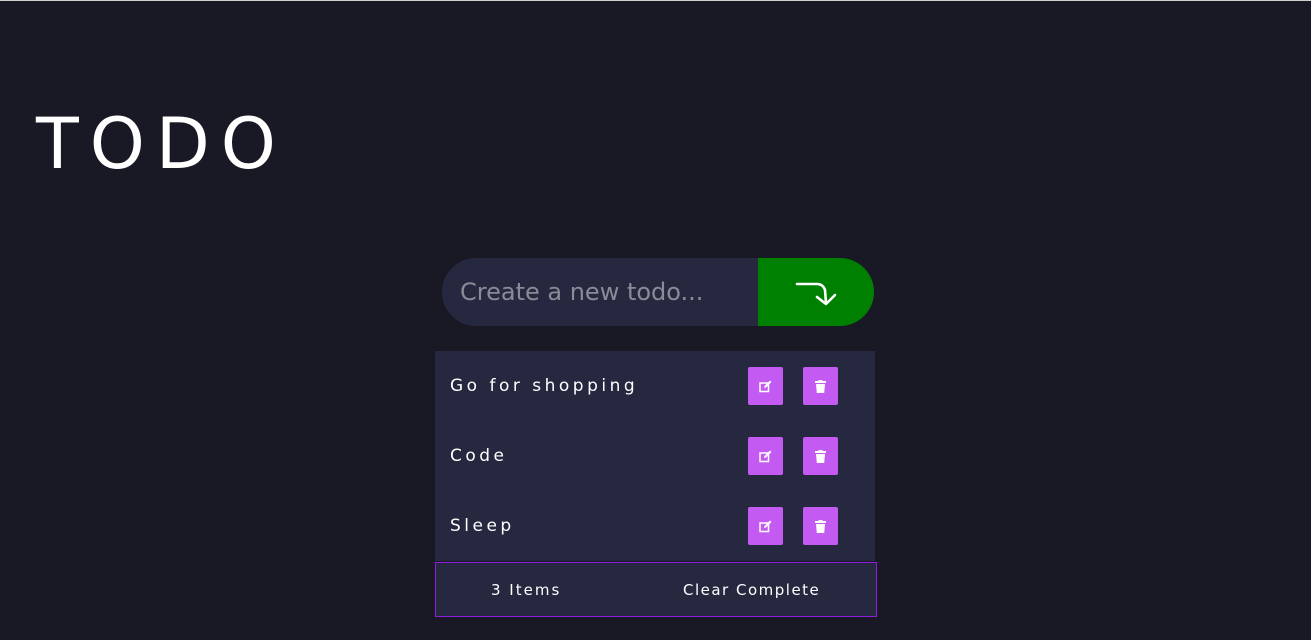  What do you see at coordinates (655, 526) in the screenshot?
I see `todo-item: Sleep` at bounding box center [655, 526].